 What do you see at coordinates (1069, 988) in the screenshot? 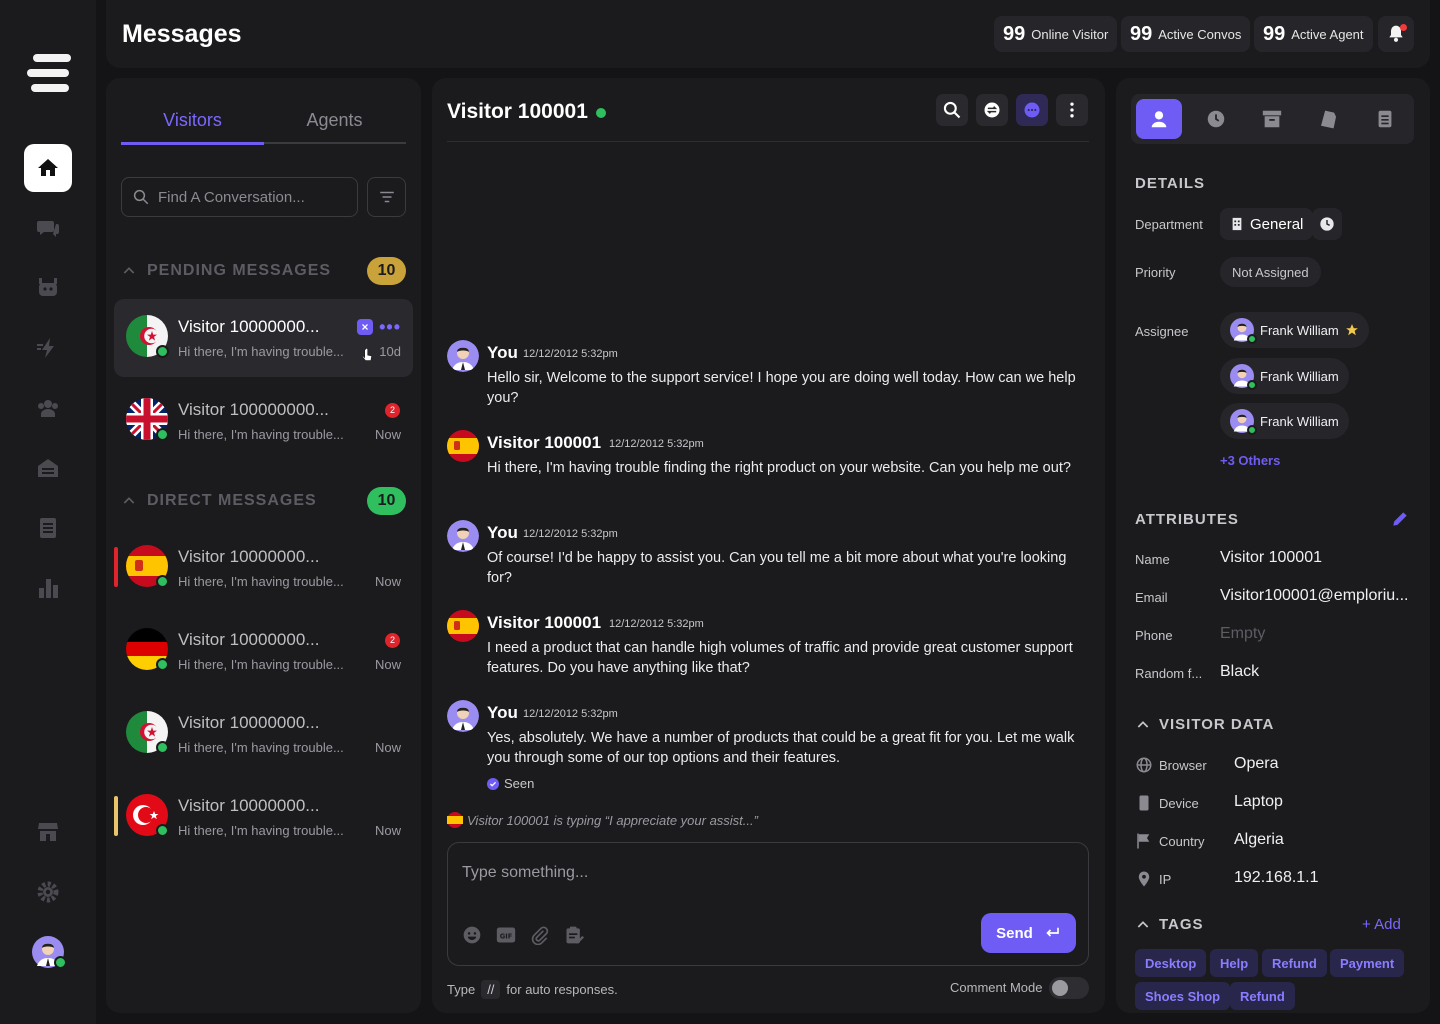
I see `comment-mode-toggle` at bounding box center [1069, 988].